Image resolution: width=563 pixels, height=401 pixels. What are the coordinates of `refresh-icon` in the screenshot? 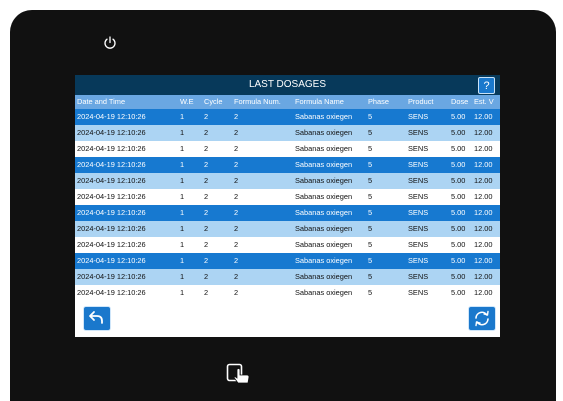 It's located at (482, 318).